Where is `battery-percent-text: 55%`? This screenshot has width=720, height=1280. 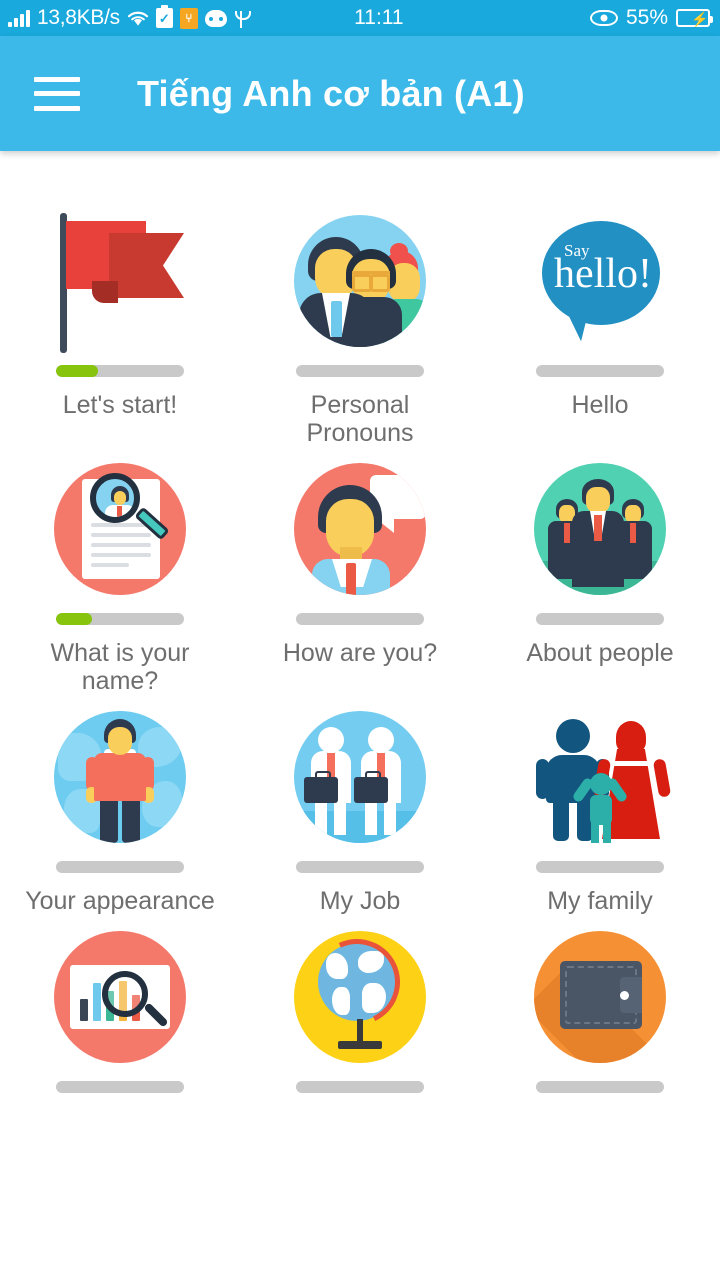
battery-percent-text: 55% is located at coordinates (646, 17).